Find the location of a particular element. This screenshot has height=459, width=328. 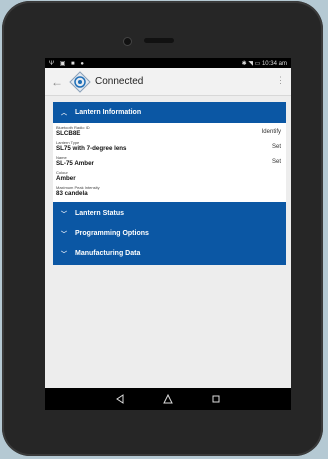

status-left-icons: Ψ ▣ ■ ● is located at coordinates (67, 63).